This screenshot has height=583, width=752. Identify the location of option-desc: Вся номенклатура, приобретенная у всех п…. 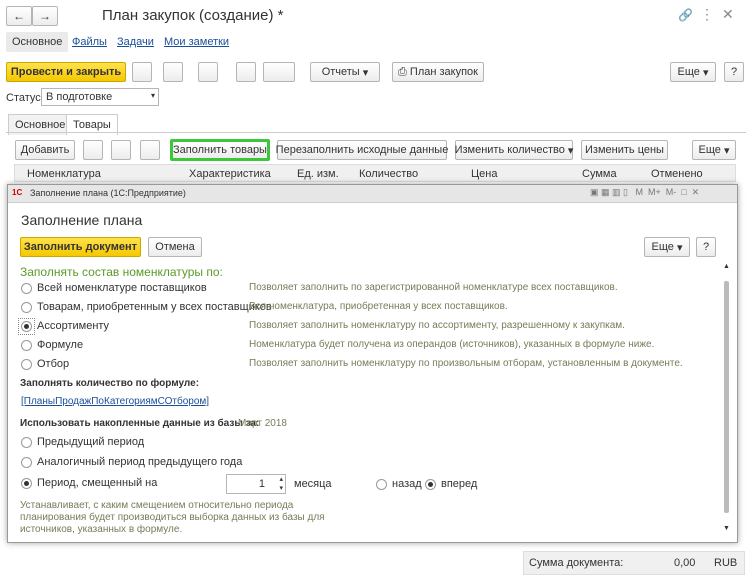
(378, 306).